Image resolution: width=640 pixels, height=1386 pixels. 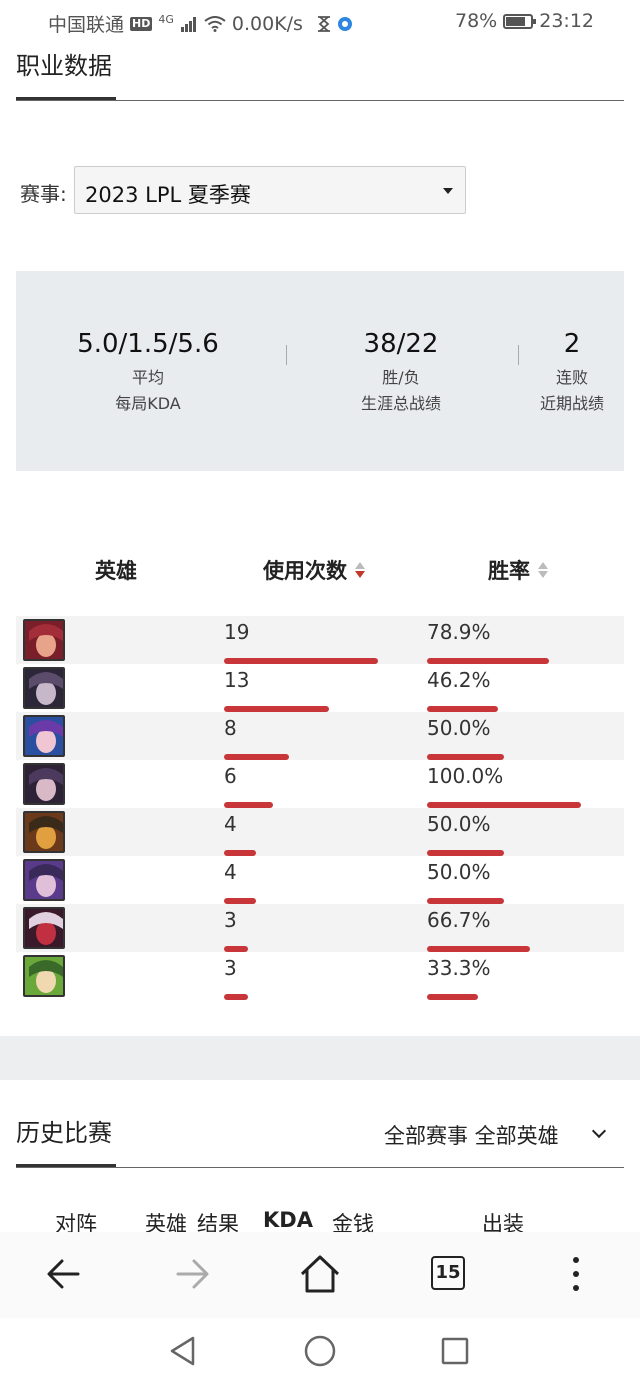 I want to click on network-speed: 0.00K/s, so click(x=267, y=23).